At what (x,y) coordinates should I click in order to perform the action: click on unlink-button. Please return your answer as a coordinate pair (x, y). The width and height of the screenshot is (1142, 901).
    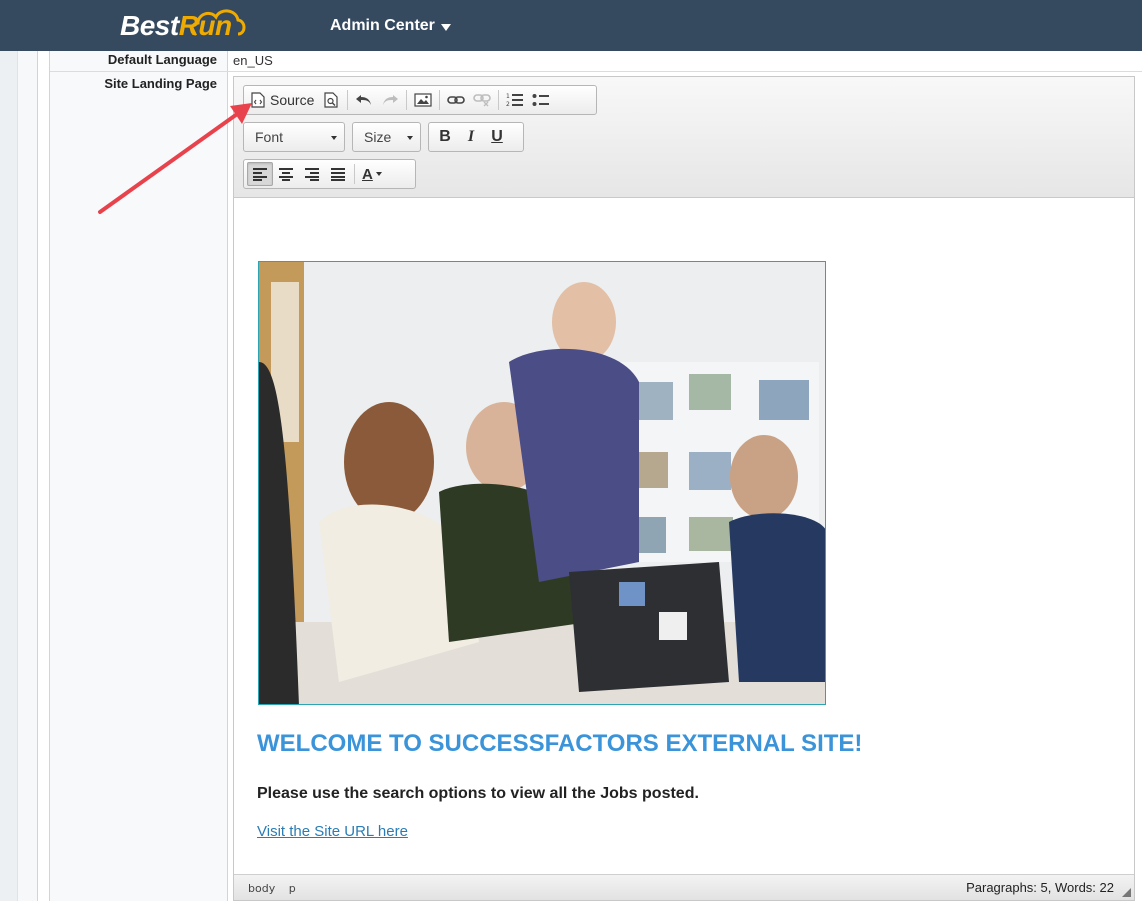
    Looking at the image, I should click on (482, 100).